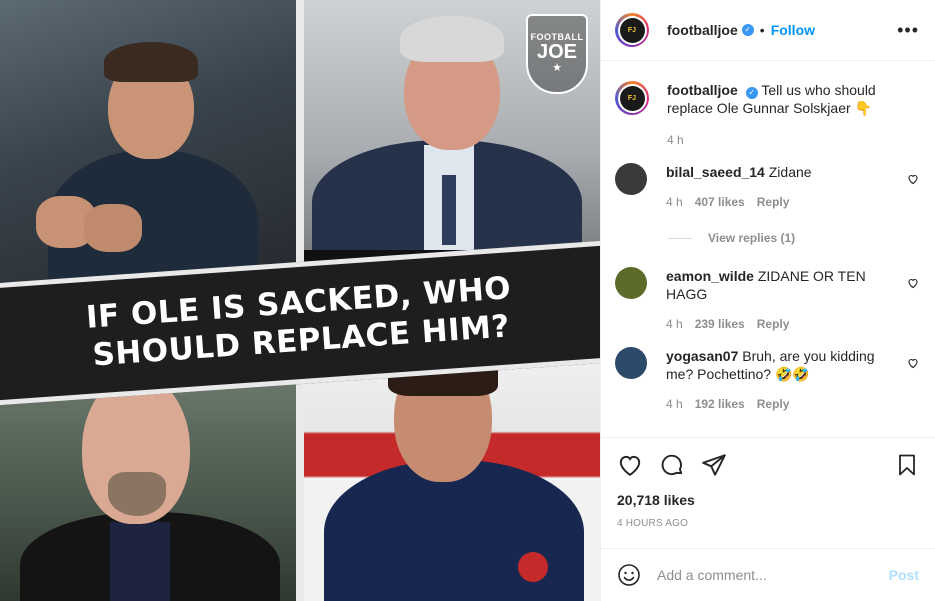  I want to click on caption-avatar: FJ, so click(632, 98).